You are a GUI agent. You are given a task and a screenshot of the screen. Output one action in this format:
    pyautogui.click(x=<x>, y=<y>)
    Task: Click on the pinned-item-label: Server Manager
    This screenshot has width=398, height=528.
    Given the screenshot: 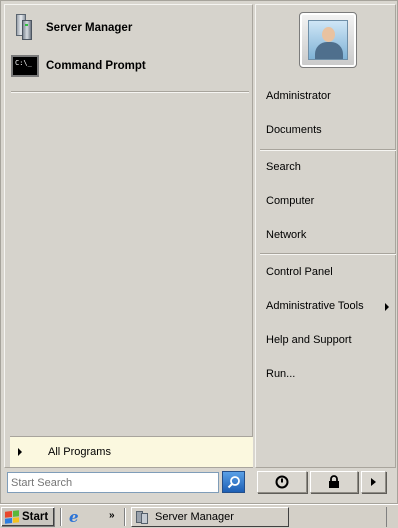 What is the action you would take?
    pyautogui.click(x=89, y=28)
    